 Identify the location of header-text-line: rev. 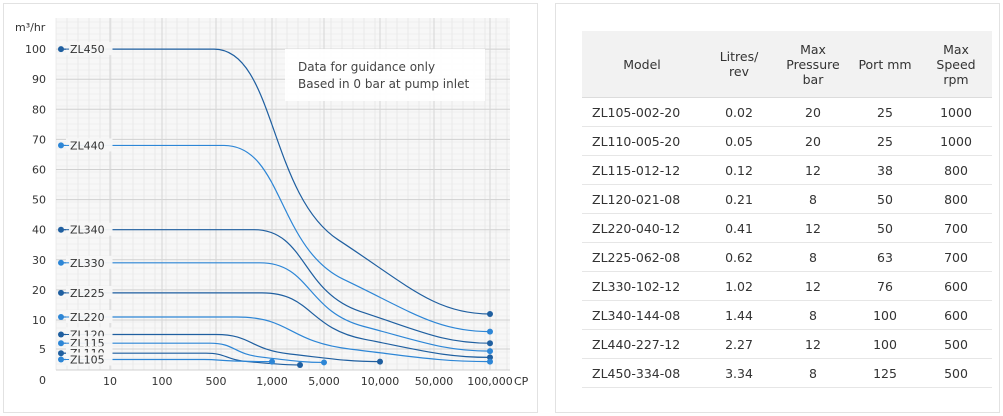
(739, 71).